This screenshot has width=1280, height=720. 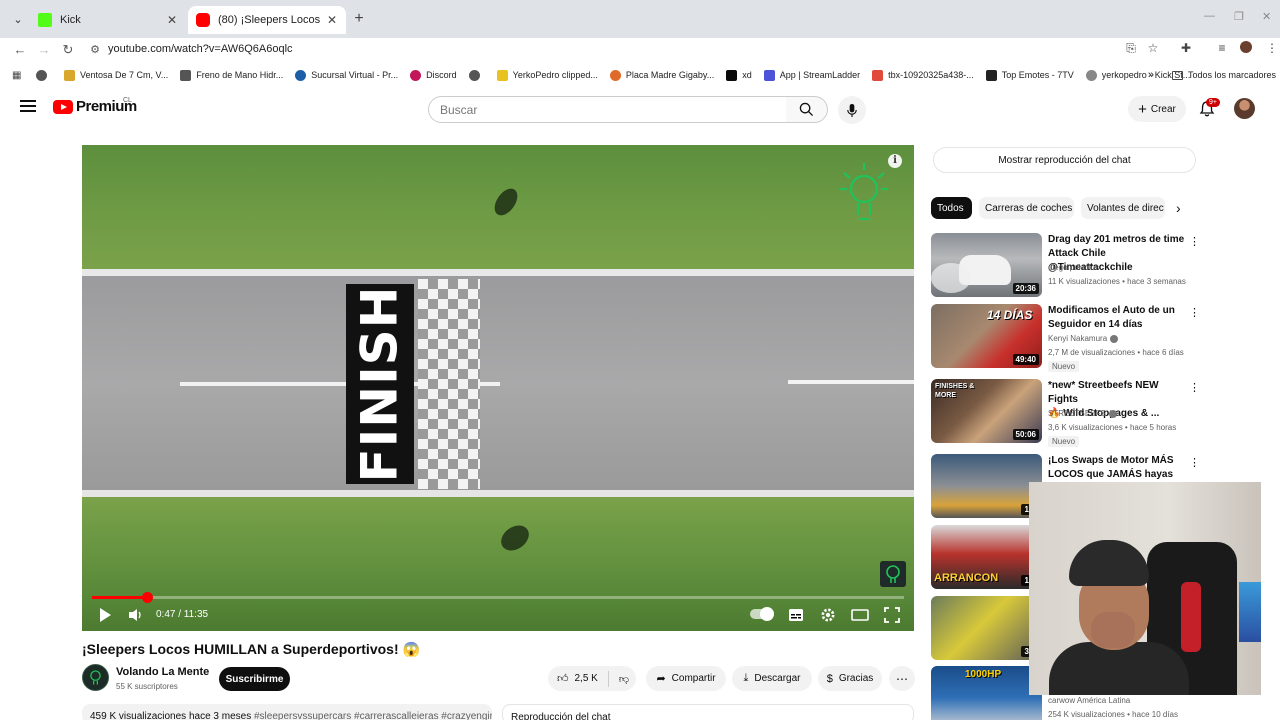 What do you see at coordinates (1123, 208) in the screenshot?
I see `chip-steering-wheels: Volantes de direc` at bounding box center [1123, 208].